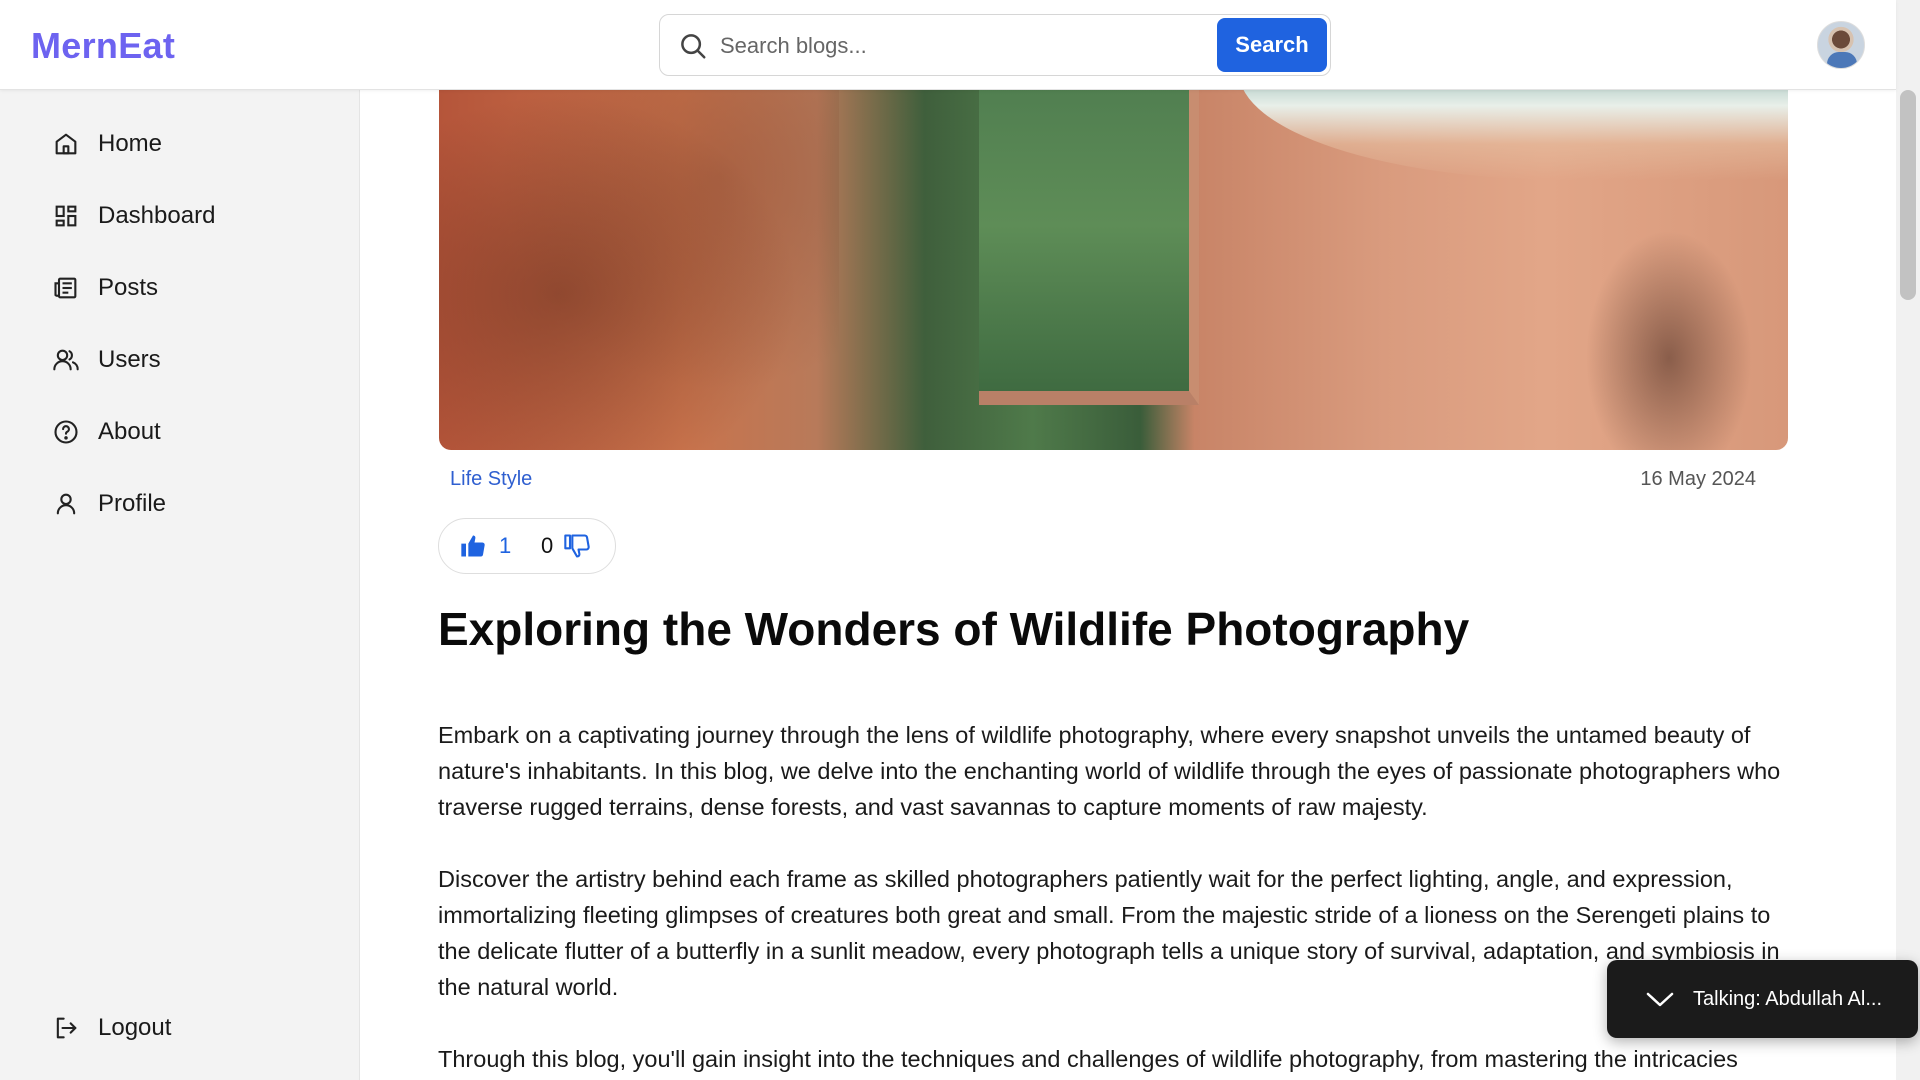 The width and height of the screenshot is (1920, 1080). I want to click on sidebar-item-label: Dashboard, so click(157, 215).